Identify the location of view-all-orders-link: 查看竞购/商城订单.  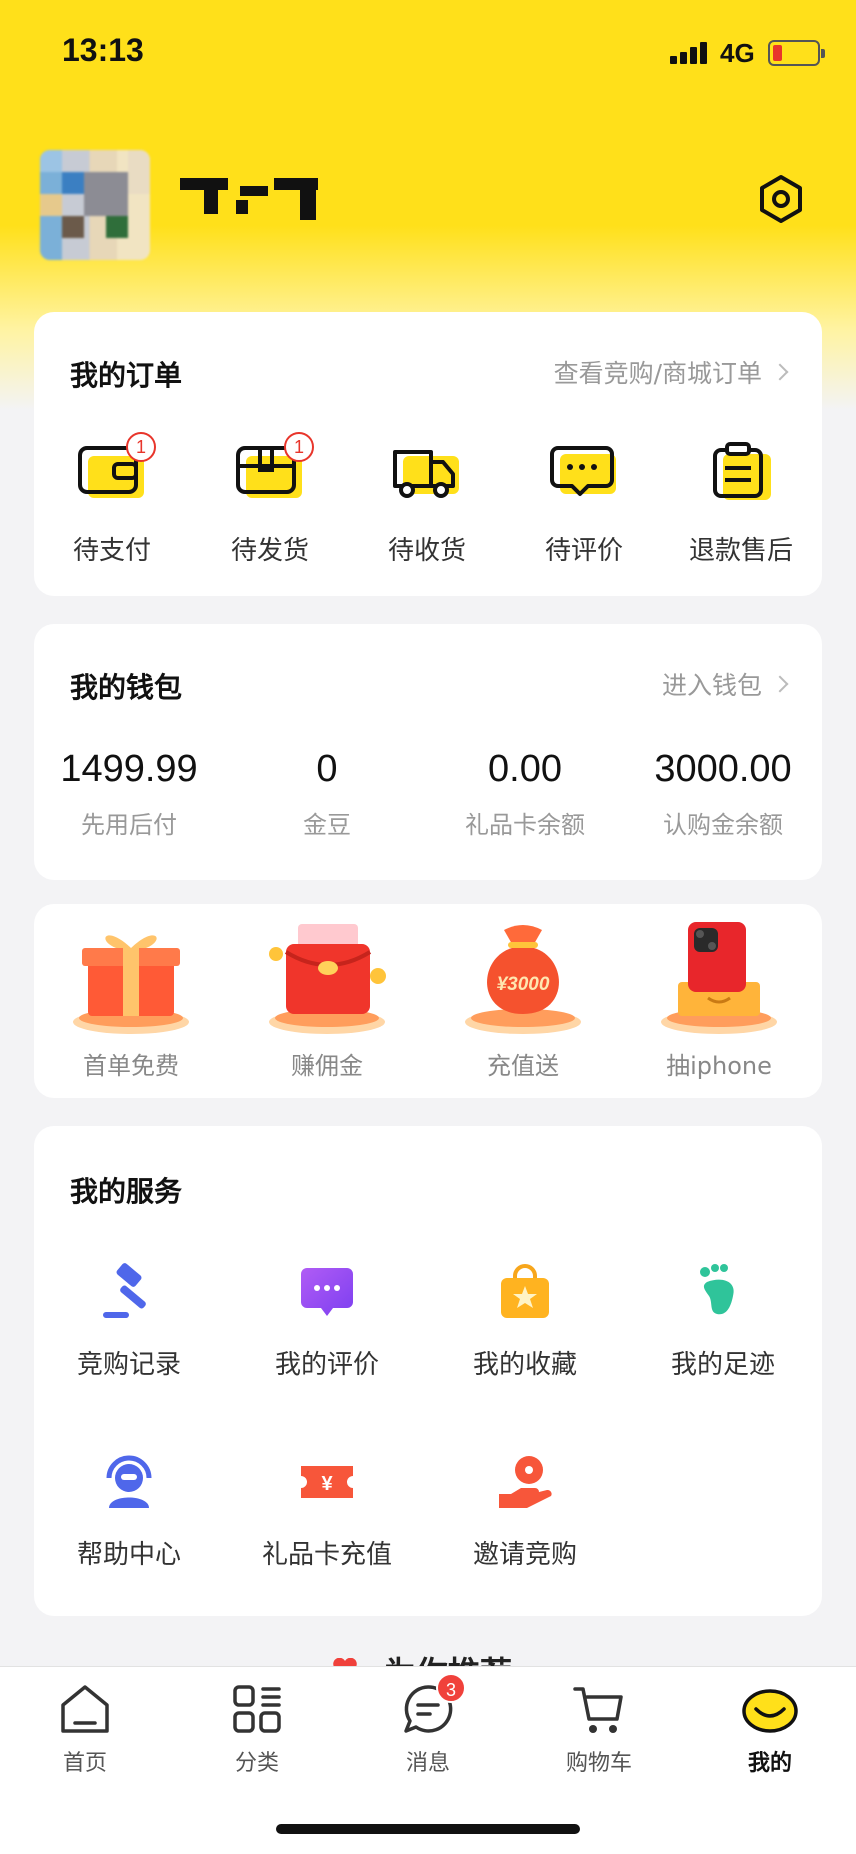
(671, 372).